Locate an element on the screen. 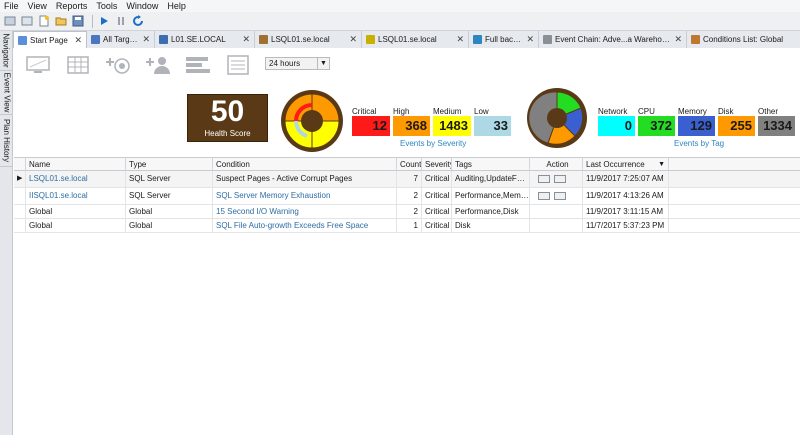  tab-full-backups: Full backups ✕ is located at coordinates (504, 39).